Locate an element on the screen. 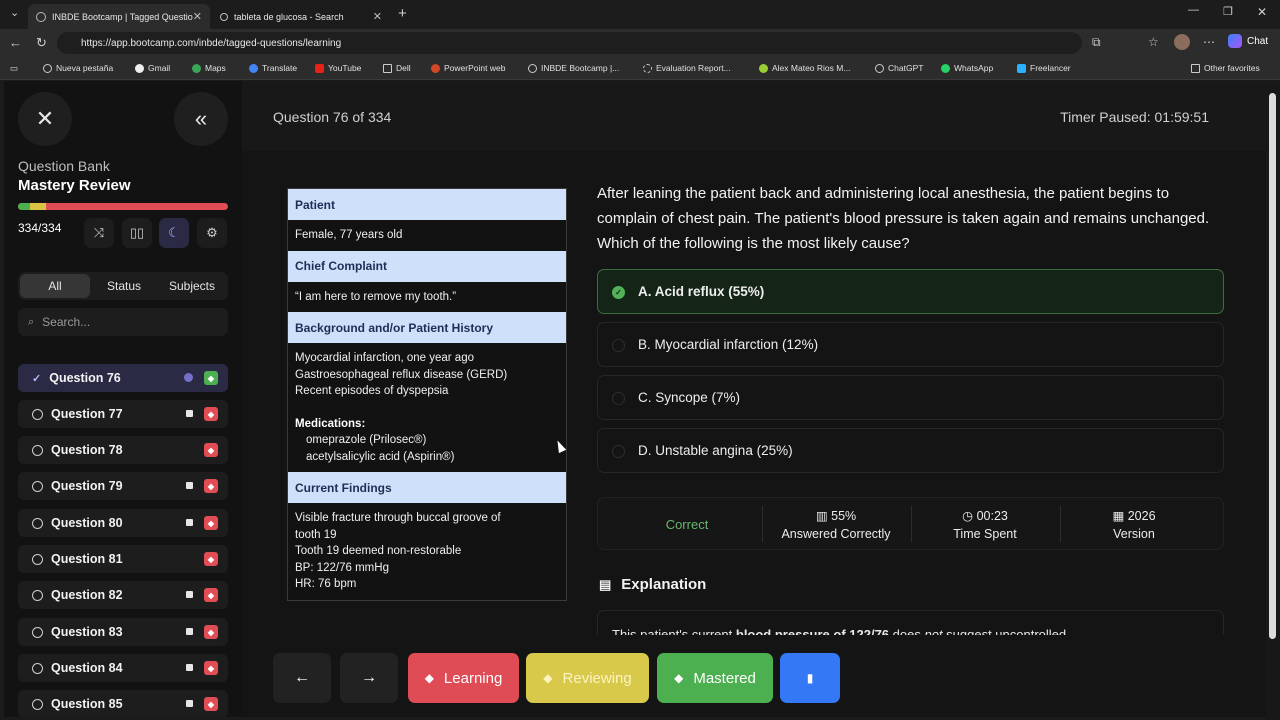 This screenshot has height=720, width=1280. list-item: ✓ Question 76 ◆ is located at coordinates (123, 378).